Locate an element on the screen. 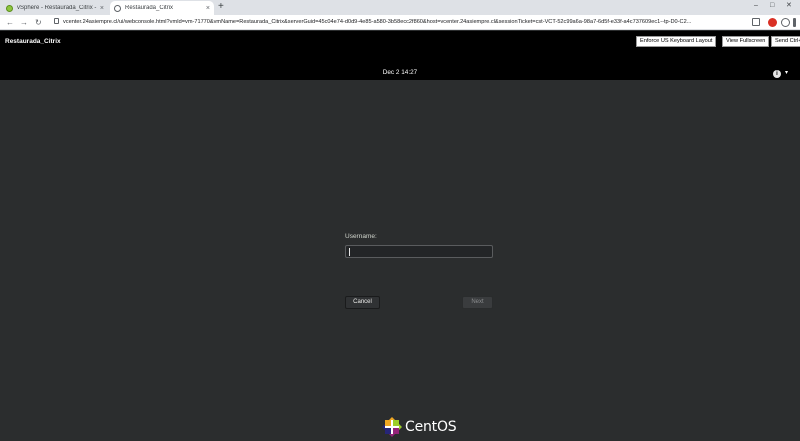 The width and height of the screenshot is (800, 441). chevron-down-icon: ▾ is located at coordinates (786, 72).